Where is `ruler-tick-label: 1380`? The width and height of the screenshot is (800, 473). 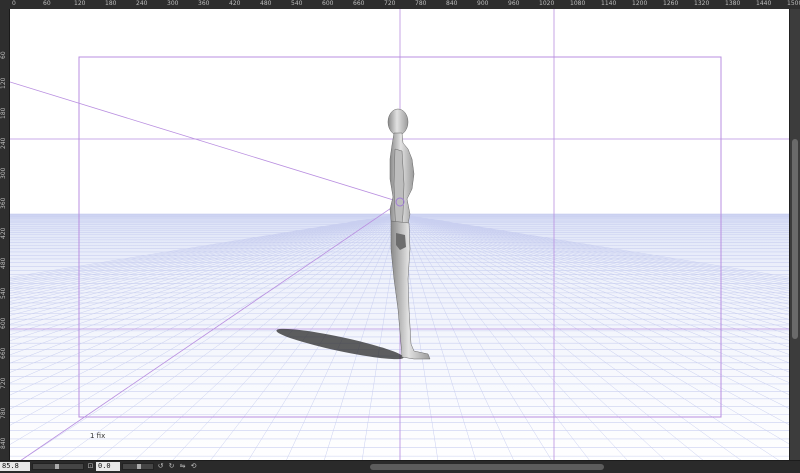 ruler-tick-label: 1380 is located at coordinates (733, 3).